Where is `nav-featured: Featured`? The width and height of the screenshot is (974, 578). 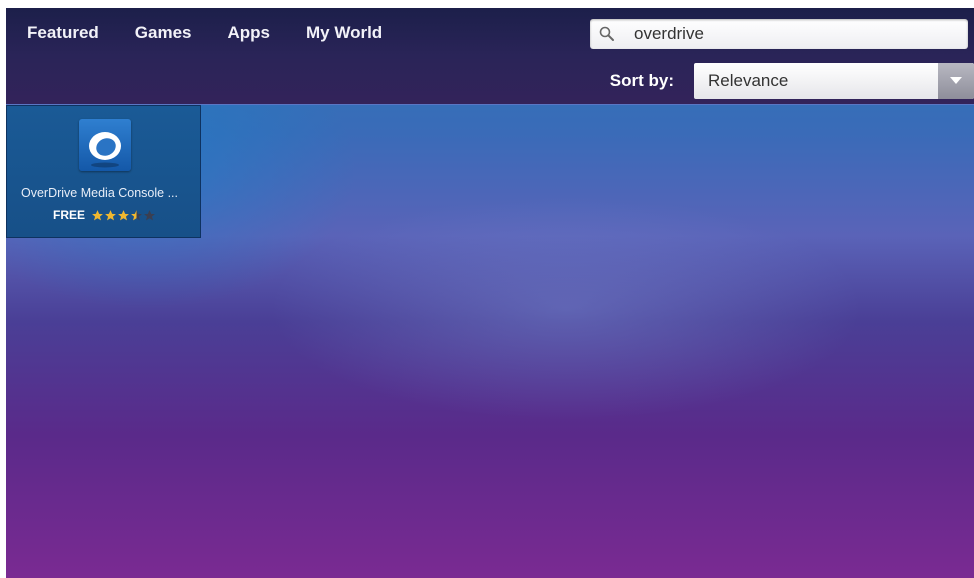
nav-featured: Featured is located at coordinates (61, 33).